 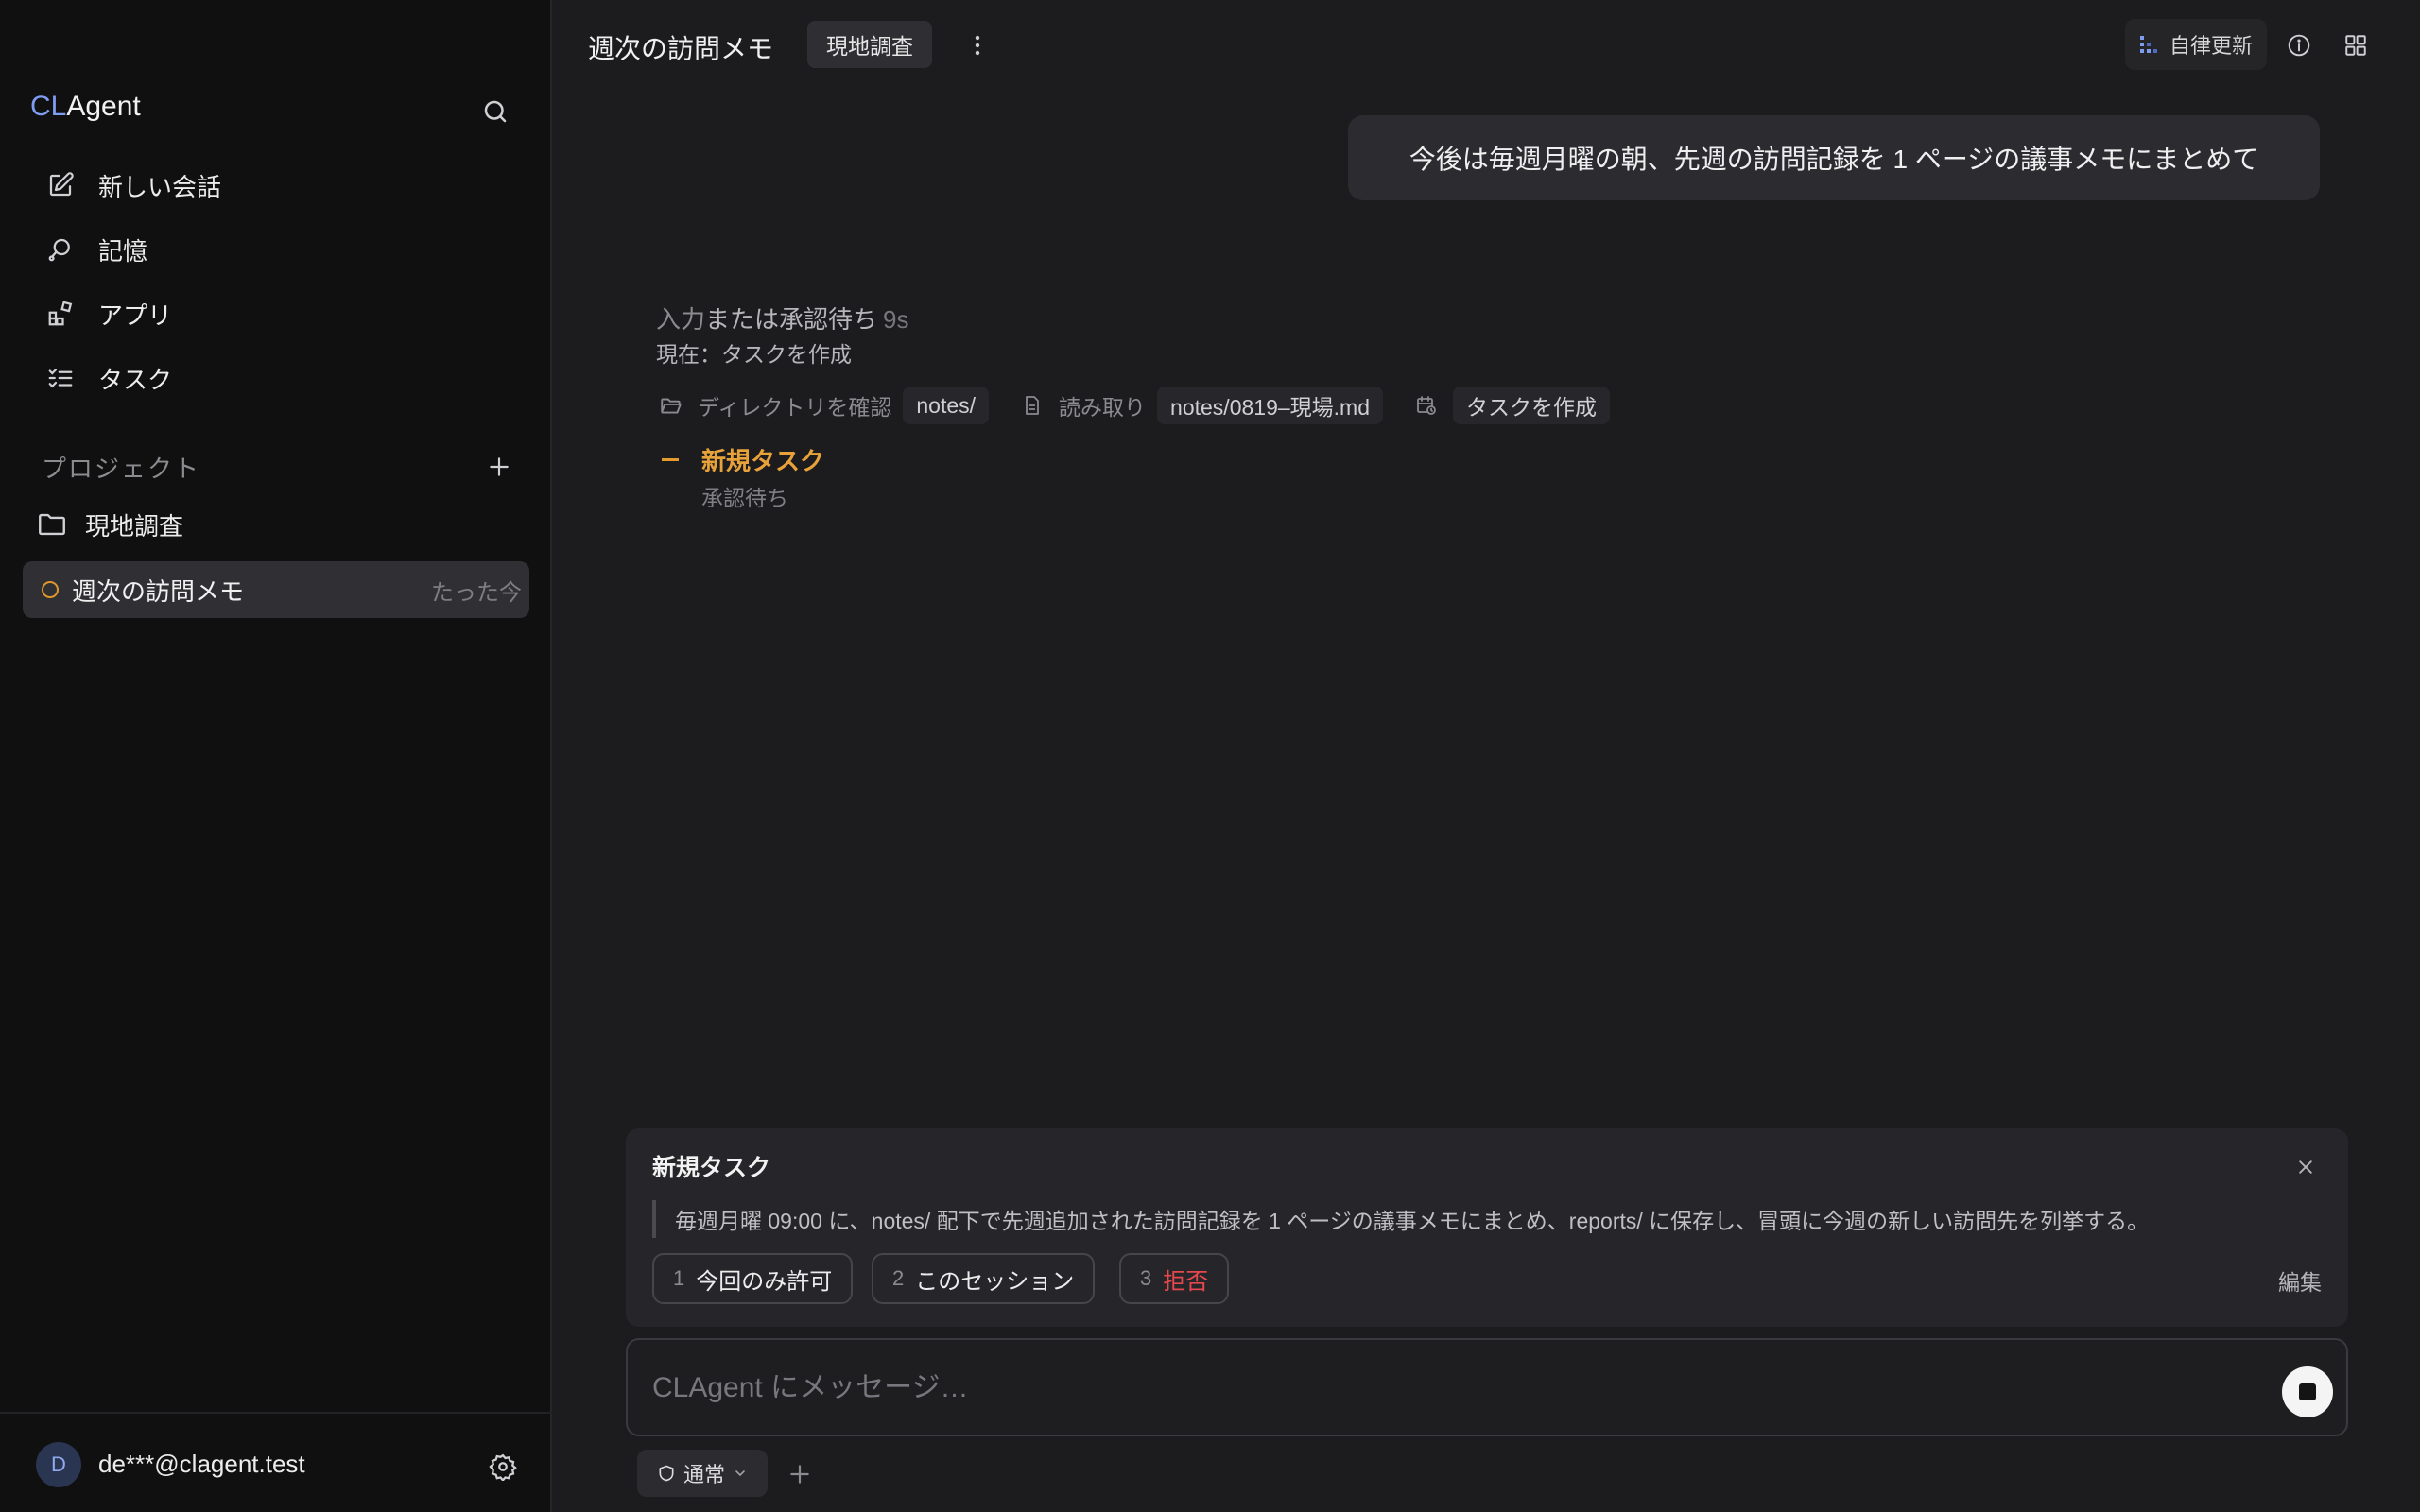 I want to click on stop-icon, so click(x=2307, y=1391).